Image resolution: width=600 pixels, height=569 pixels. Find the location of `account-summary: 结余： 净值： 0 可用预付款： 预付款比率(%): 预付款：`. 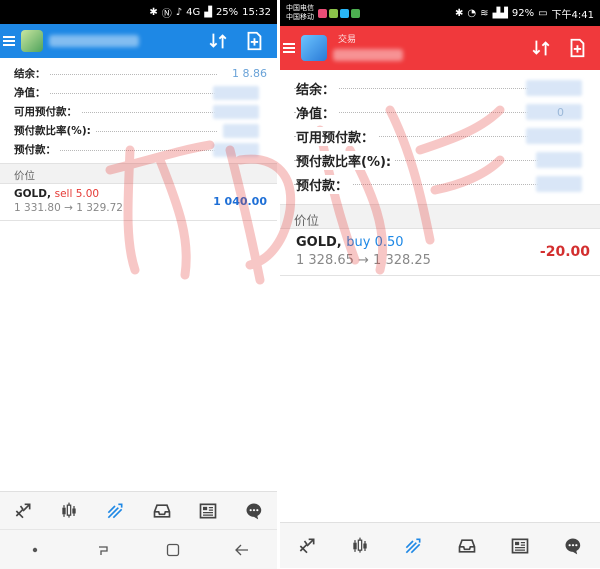

account-summary: 结余： 净值： 0 可用预付款： 预付款比率(%): 预付款： is located at coordinates (440, 134).